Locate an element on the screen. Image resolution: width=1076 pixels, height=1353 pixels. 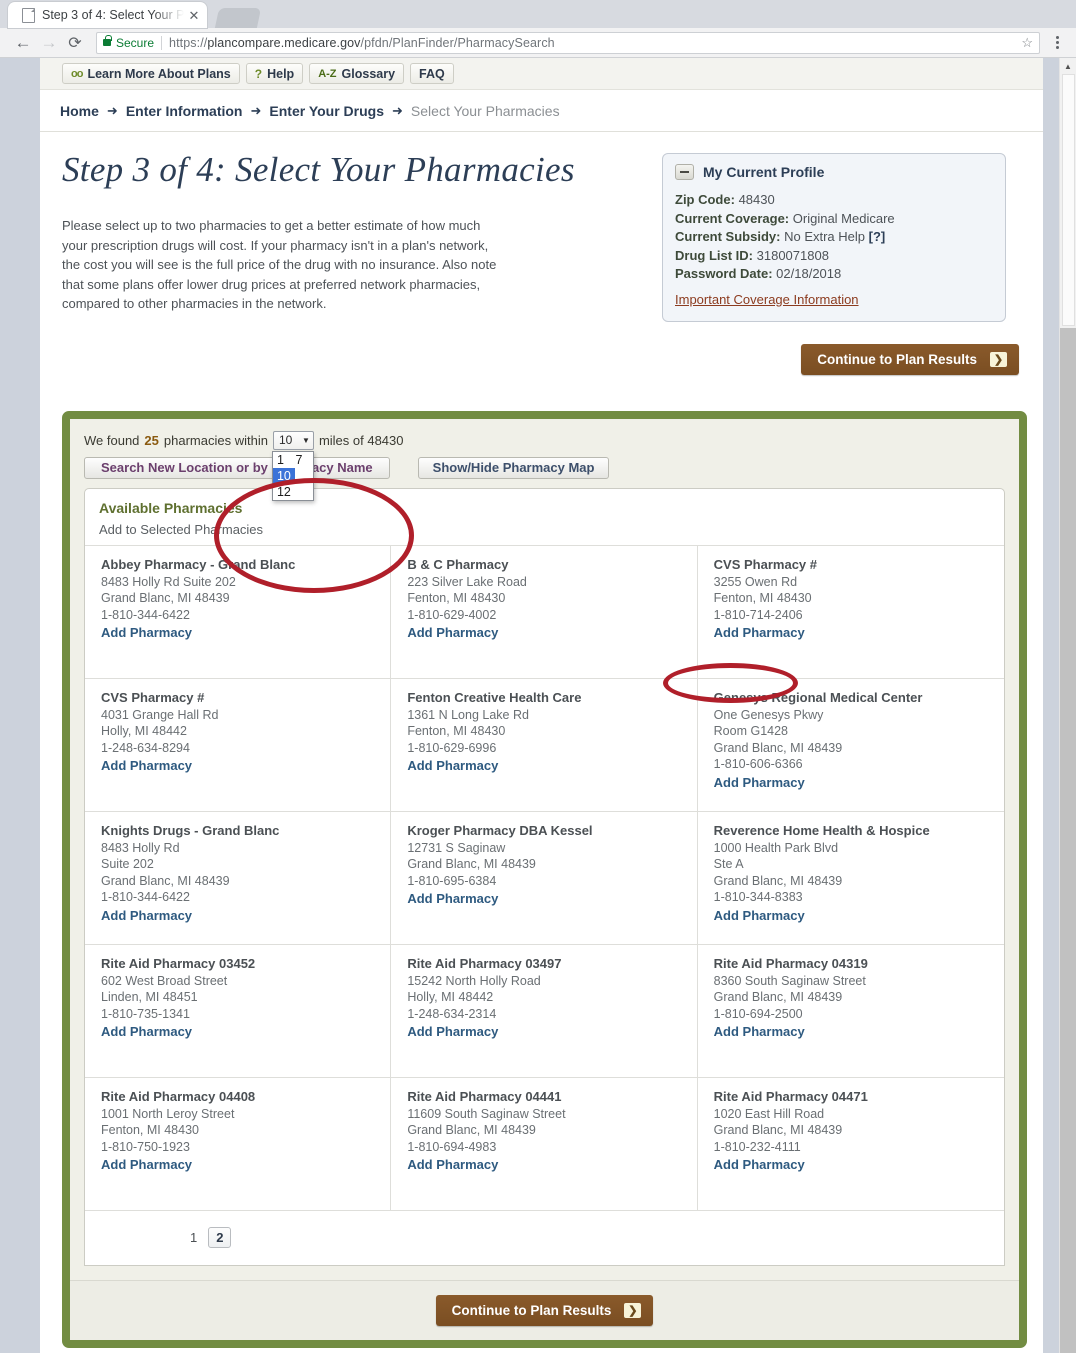
glossary-button: A-Z Glossary is located at coordinates (357, 73).